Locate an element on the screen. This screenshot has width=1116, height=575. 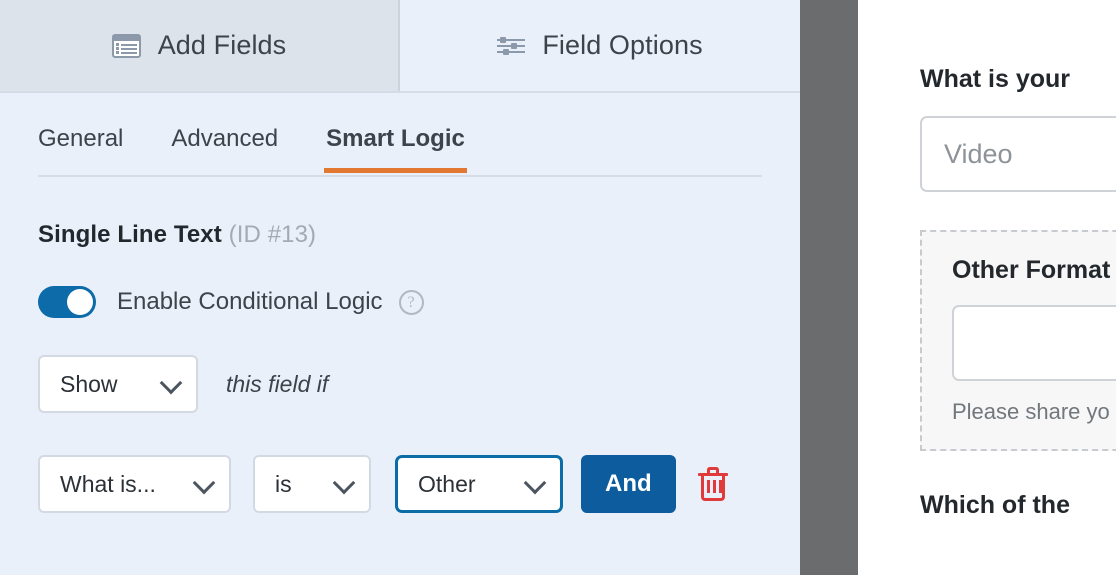
conditional-action-value: Show is located at coordinates (89, 383).